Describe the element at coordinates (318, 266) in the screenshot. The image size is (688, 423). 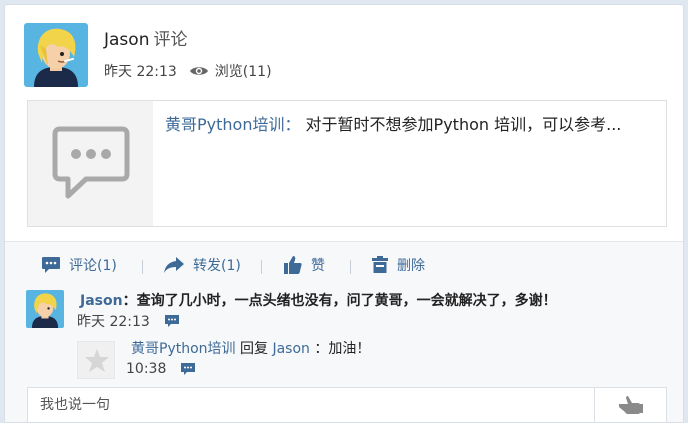
I see `like-label: 赞` at that location.